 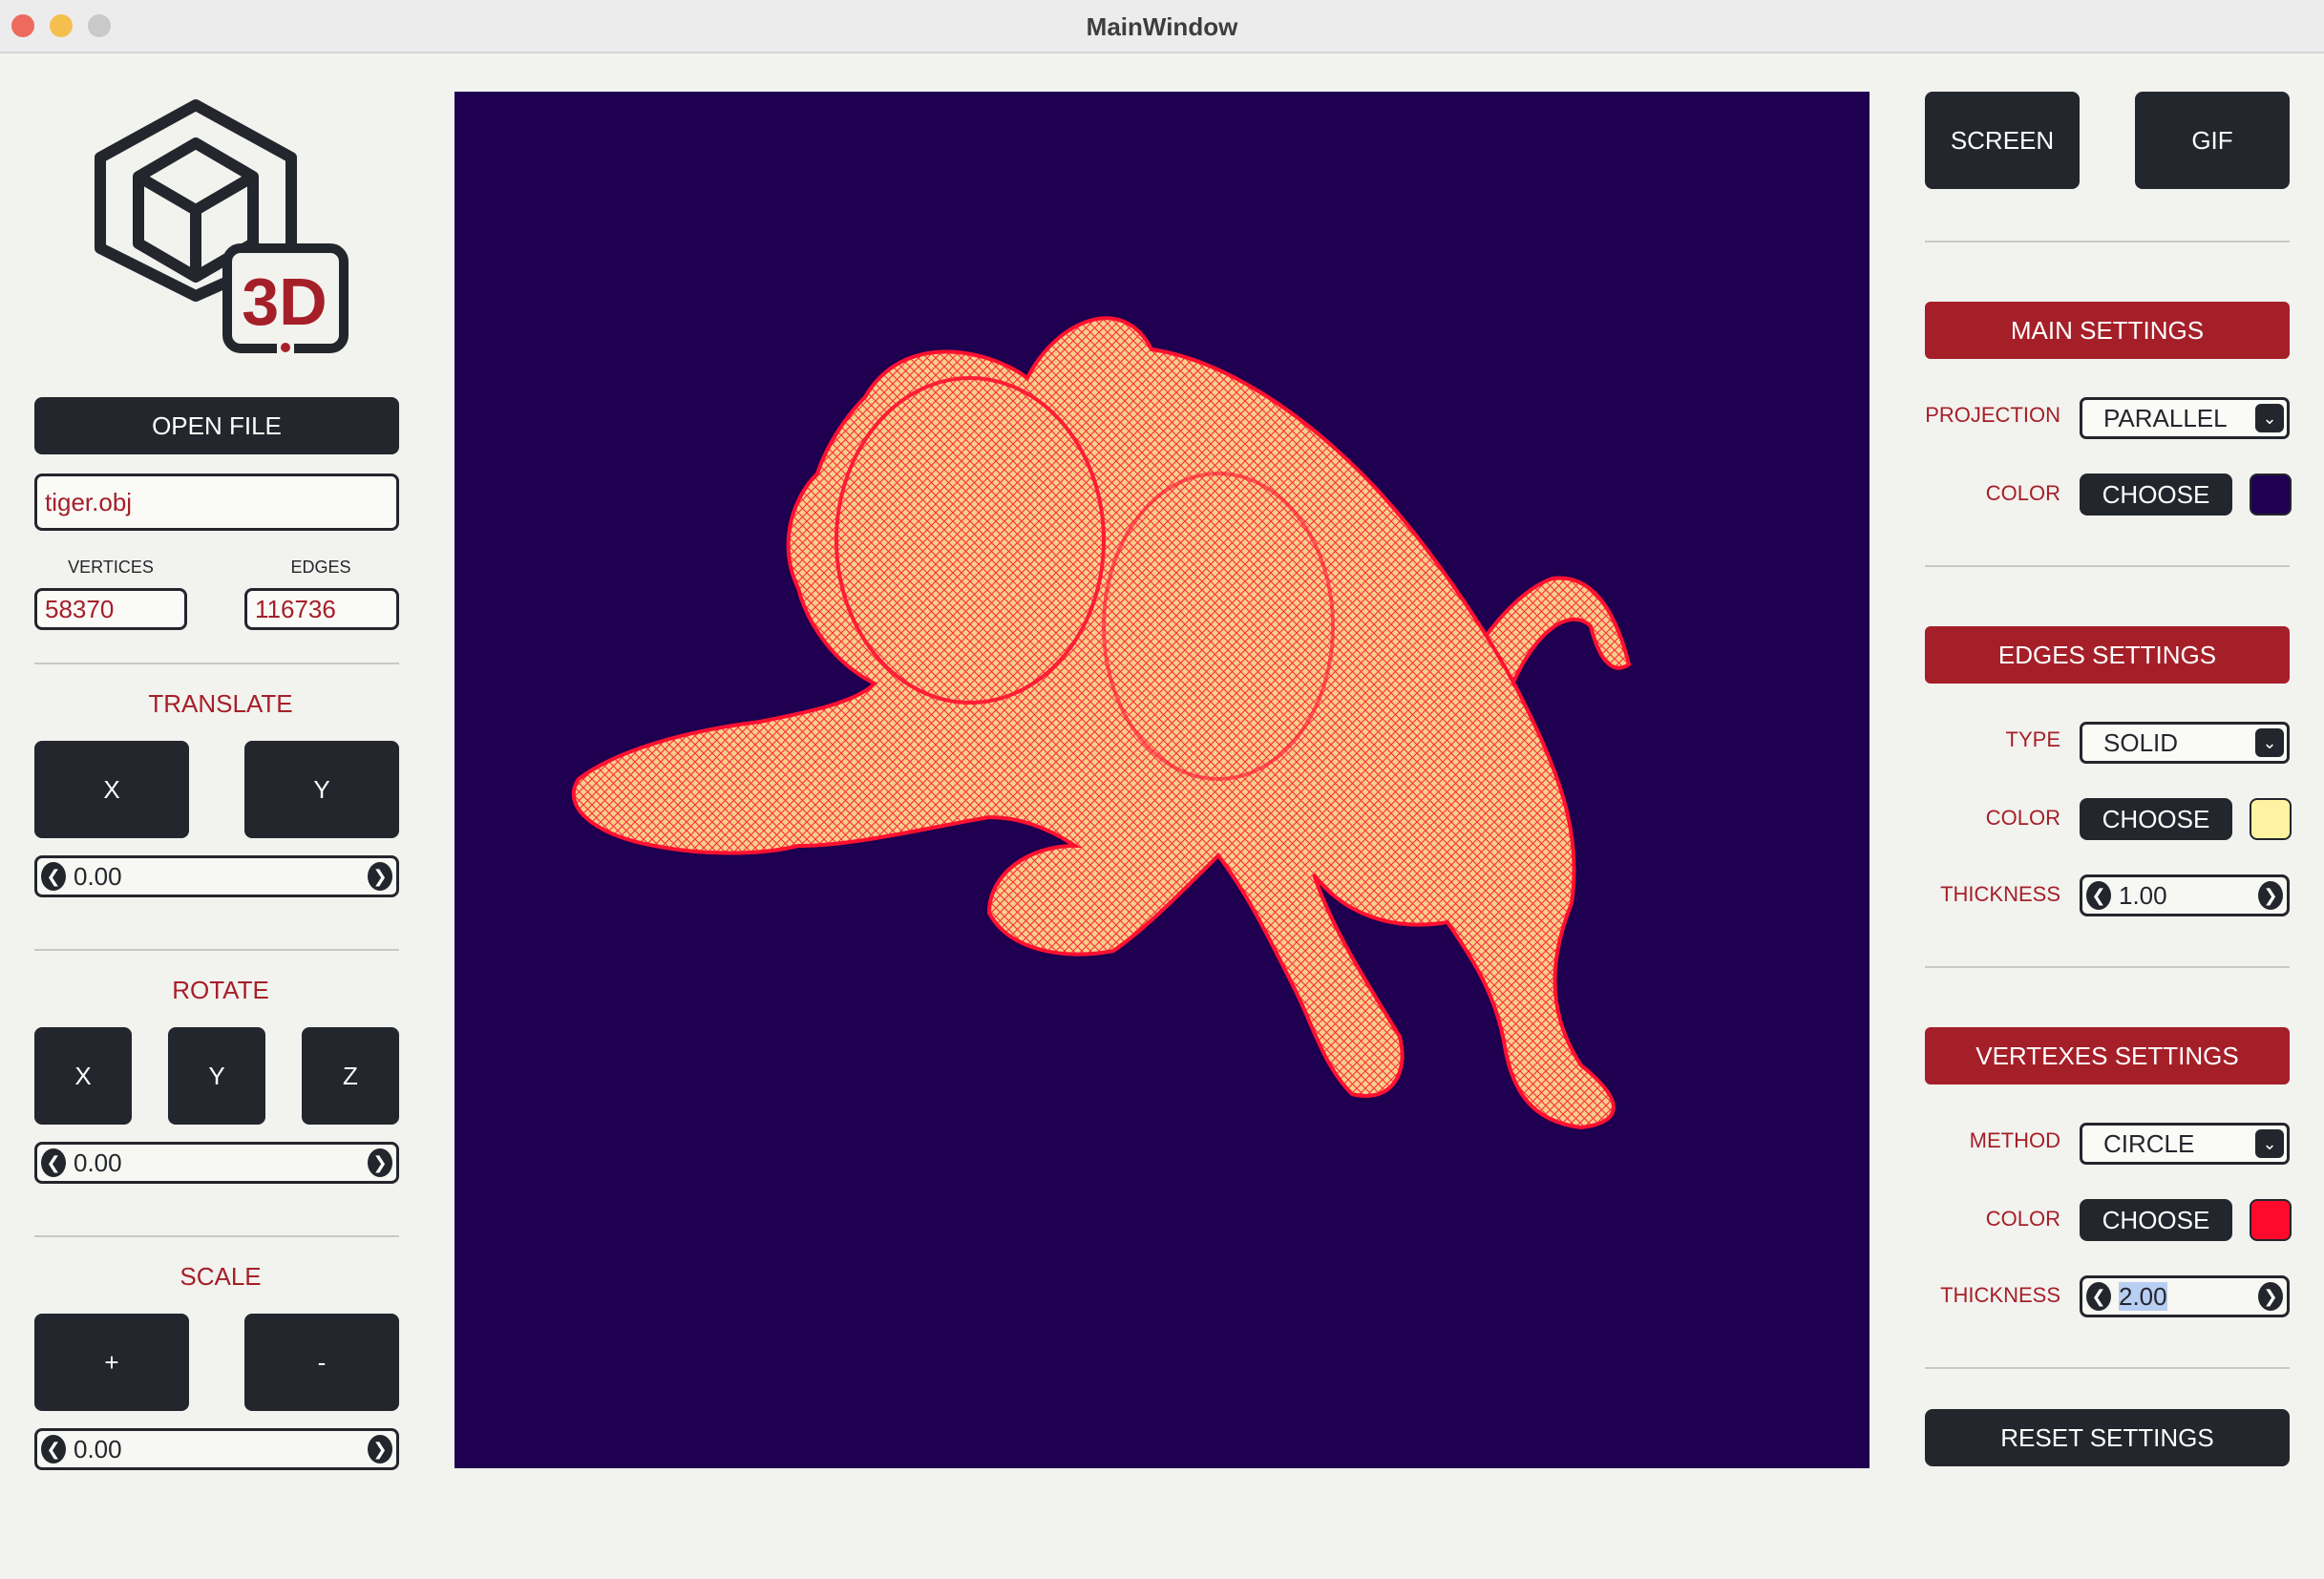 What do you see at coordinates (350, 1076) in the screenshot?
I see `rotate-z-button: Z` at bounding box center [350, 1076].